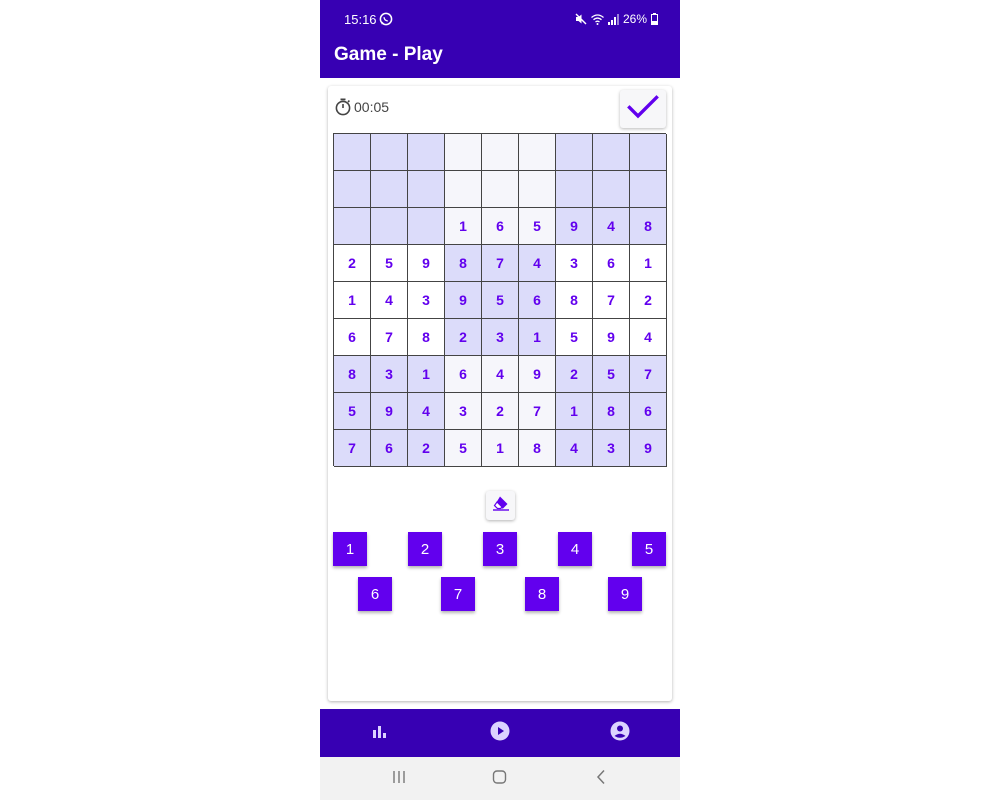  I want to click on number-key-3: 3, so click(500, 549).